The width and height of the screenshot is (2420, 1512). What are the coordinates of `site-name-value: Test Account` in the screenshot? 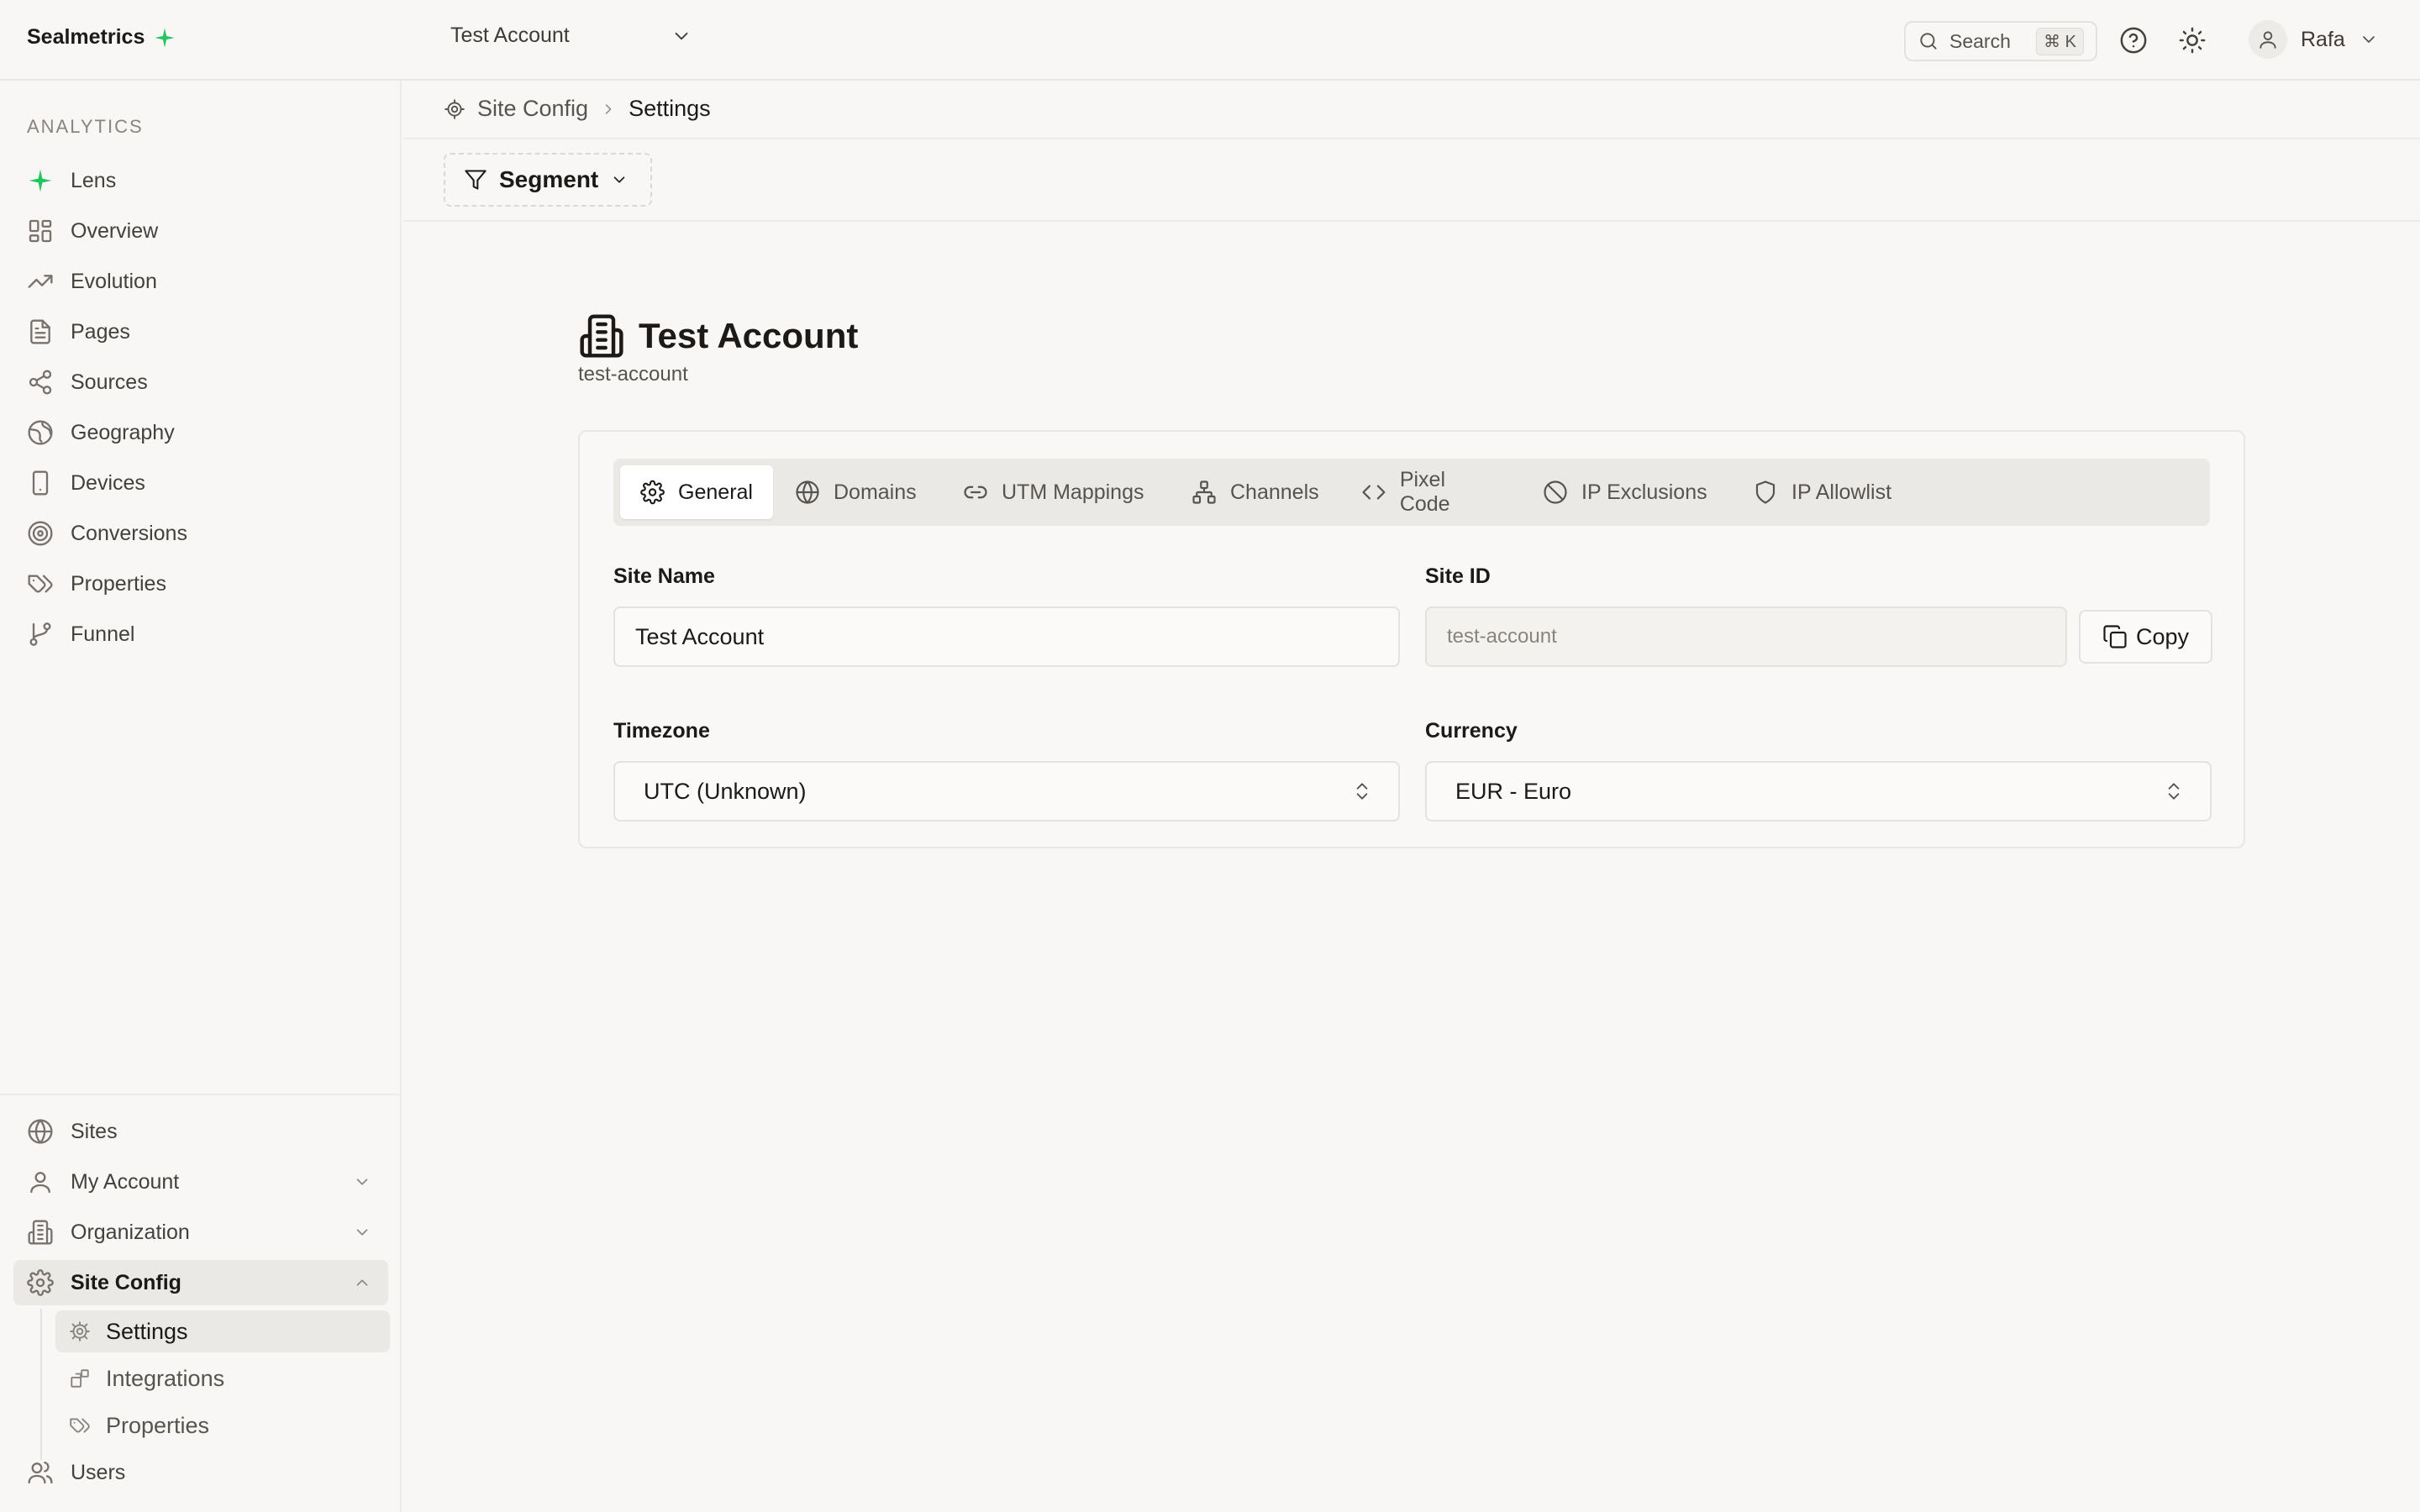 It's located at (700, 636).